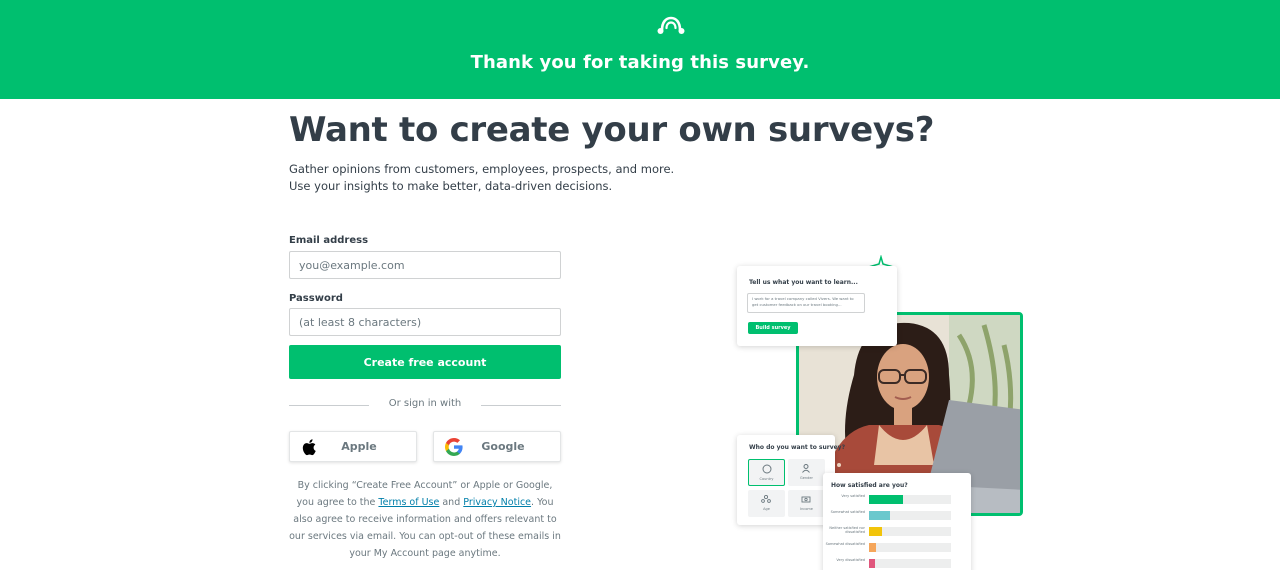 This screenshot has width=1280, height=570. Describe the element at coordinates (845, 544) in the screenshot. I see `satisfaction-row-label: Somewhat dissatisfied` at that location.